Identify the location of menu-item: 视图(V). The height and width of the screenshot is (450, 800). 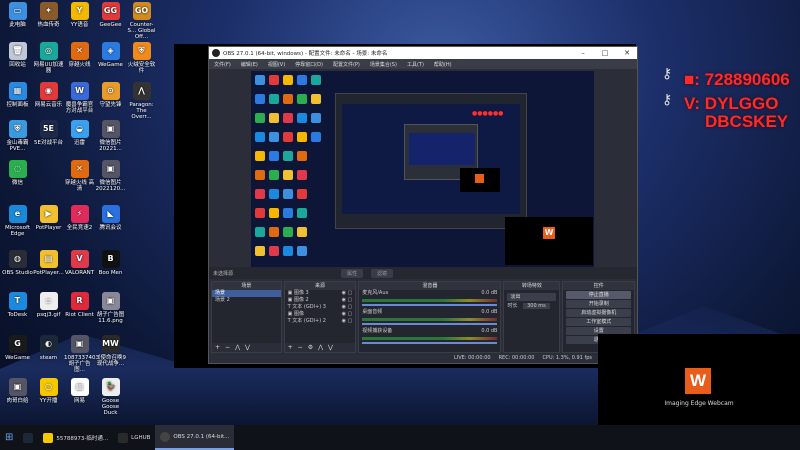
(276, 64).